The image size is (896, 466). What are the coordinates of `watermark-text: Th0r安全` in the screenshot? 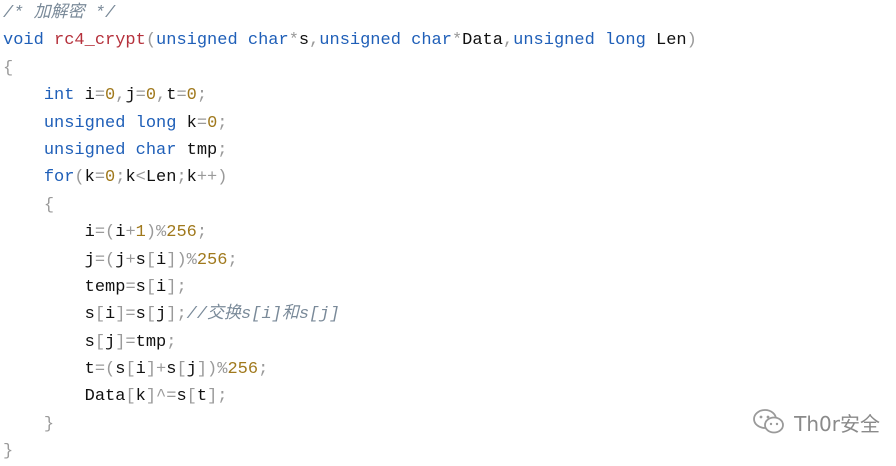 It's located at (837, 423).